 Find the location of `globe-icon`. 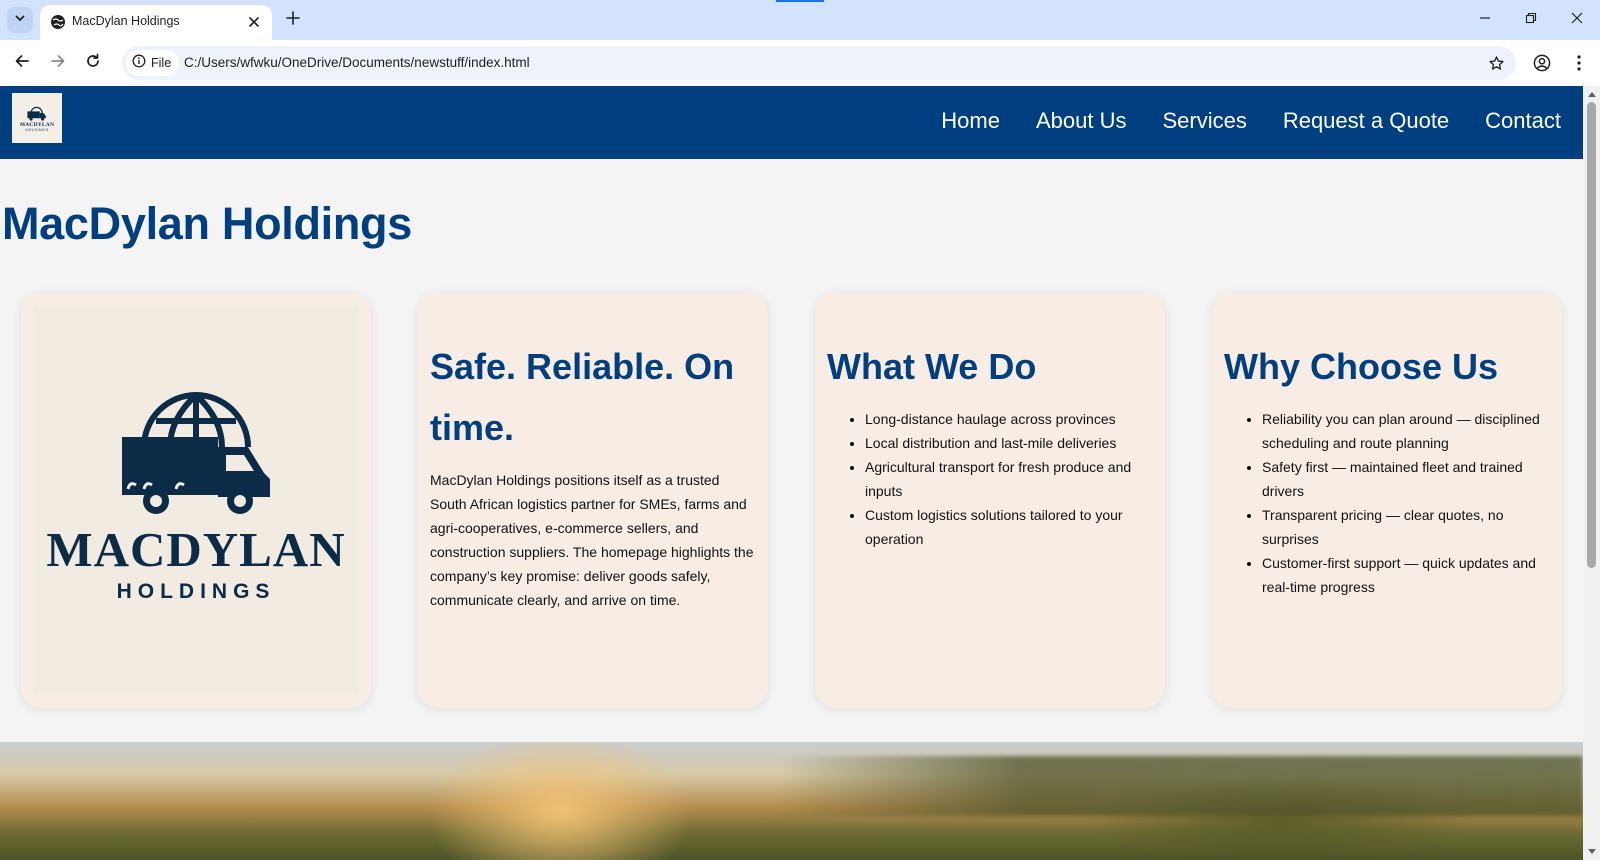

globe-icon is located at coordinates (58, 22).